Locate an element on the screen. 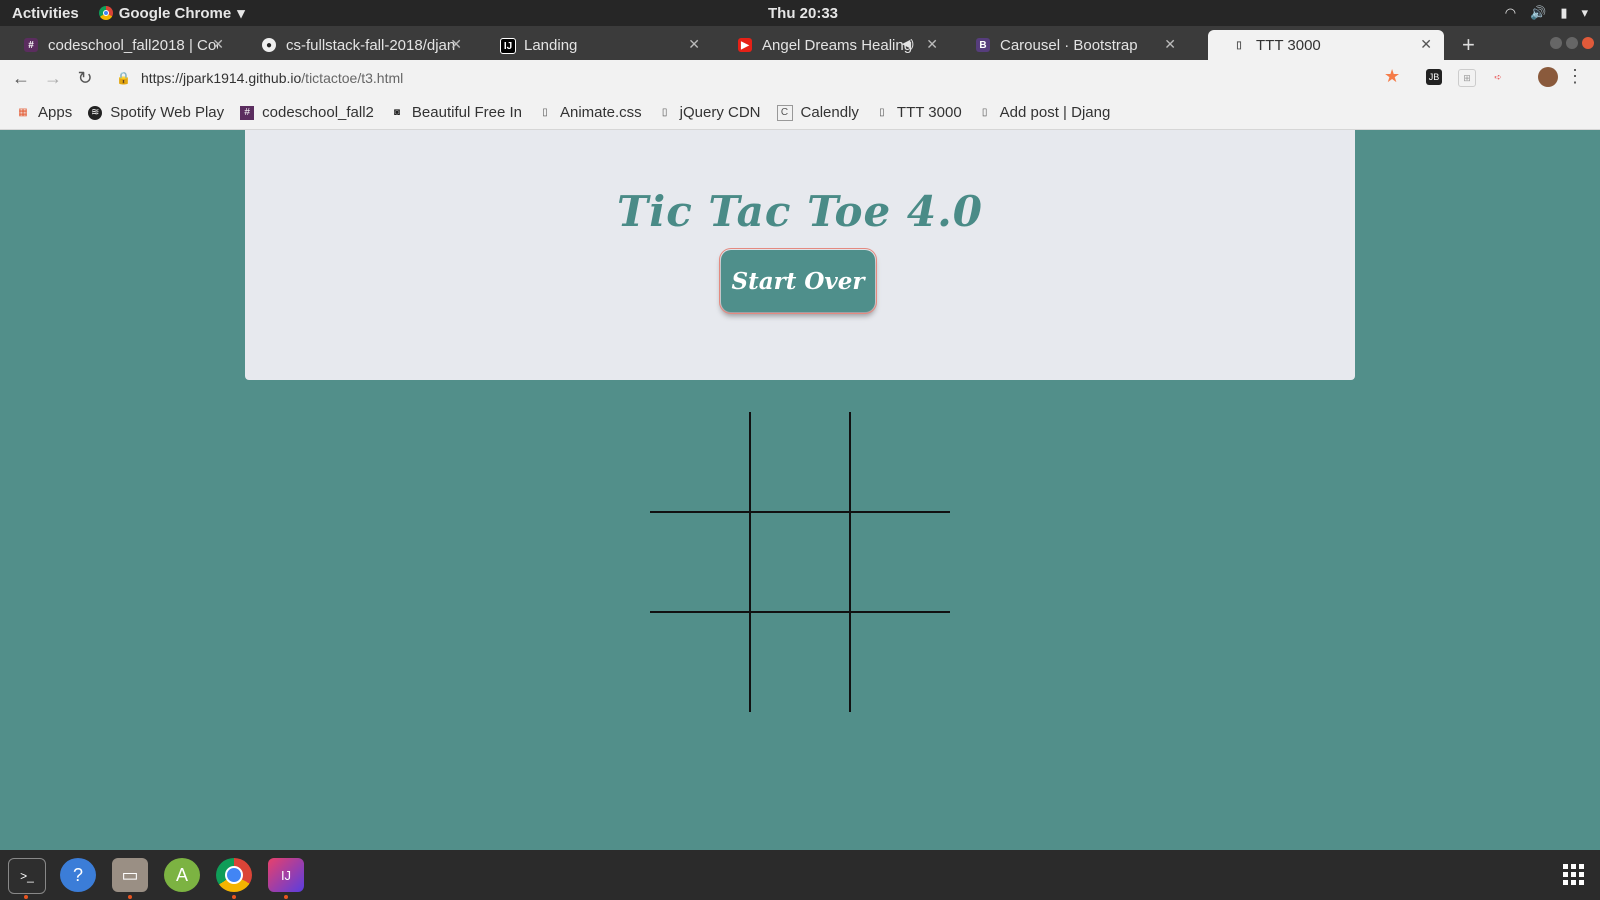 This screenshot has width=1600, height=900. bookmark-label: Apps is located at coordinates (55, 112).